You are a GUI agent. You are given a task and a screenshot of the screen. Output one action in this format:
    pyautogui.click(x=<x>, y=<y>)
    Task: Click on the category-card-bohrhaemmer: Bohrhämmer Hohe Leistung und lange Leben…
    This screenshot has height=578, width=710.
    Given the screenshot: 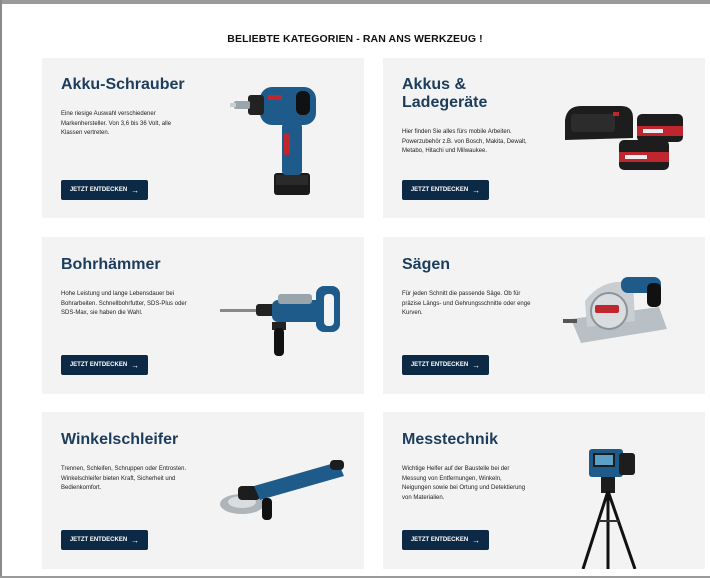 What is the action you would take?
    pyautogui.click(x=203, y=315)
    